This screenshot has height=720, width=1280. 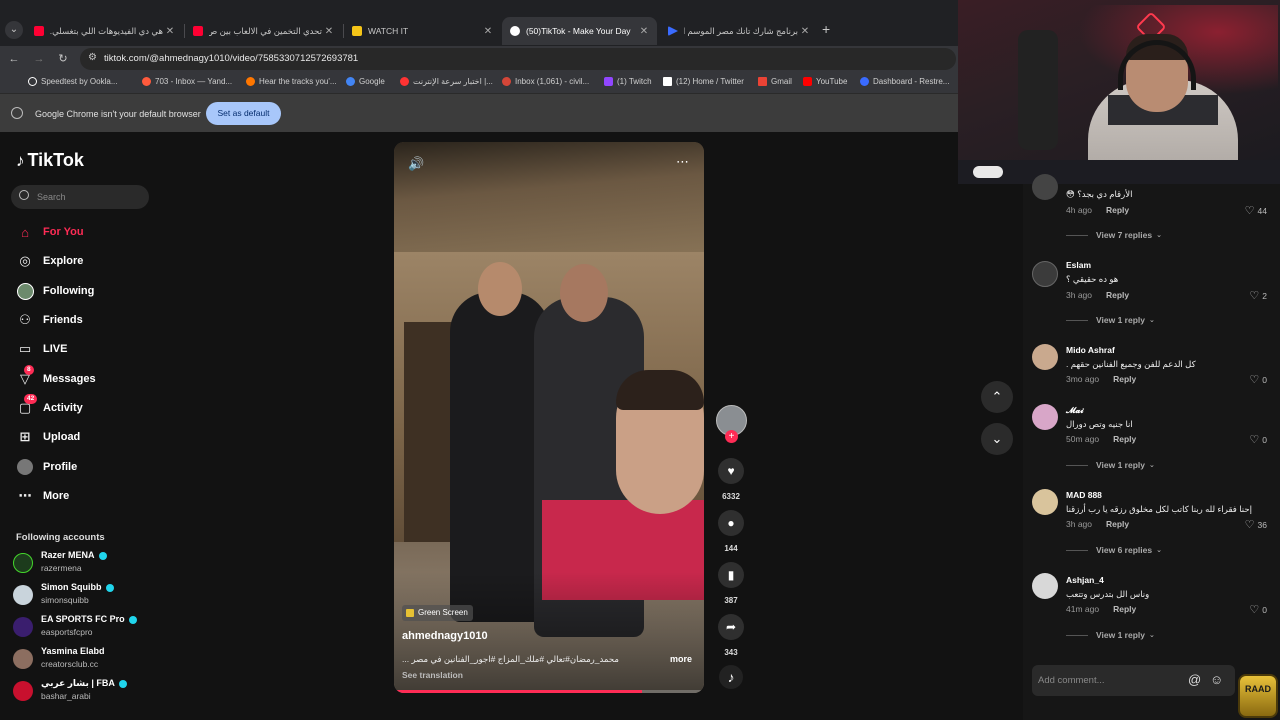 What do you see at coordinates (1256, 210) in the screenshot?
I see `comment-like: ♡ 44` at bounding box center [1256, 210].